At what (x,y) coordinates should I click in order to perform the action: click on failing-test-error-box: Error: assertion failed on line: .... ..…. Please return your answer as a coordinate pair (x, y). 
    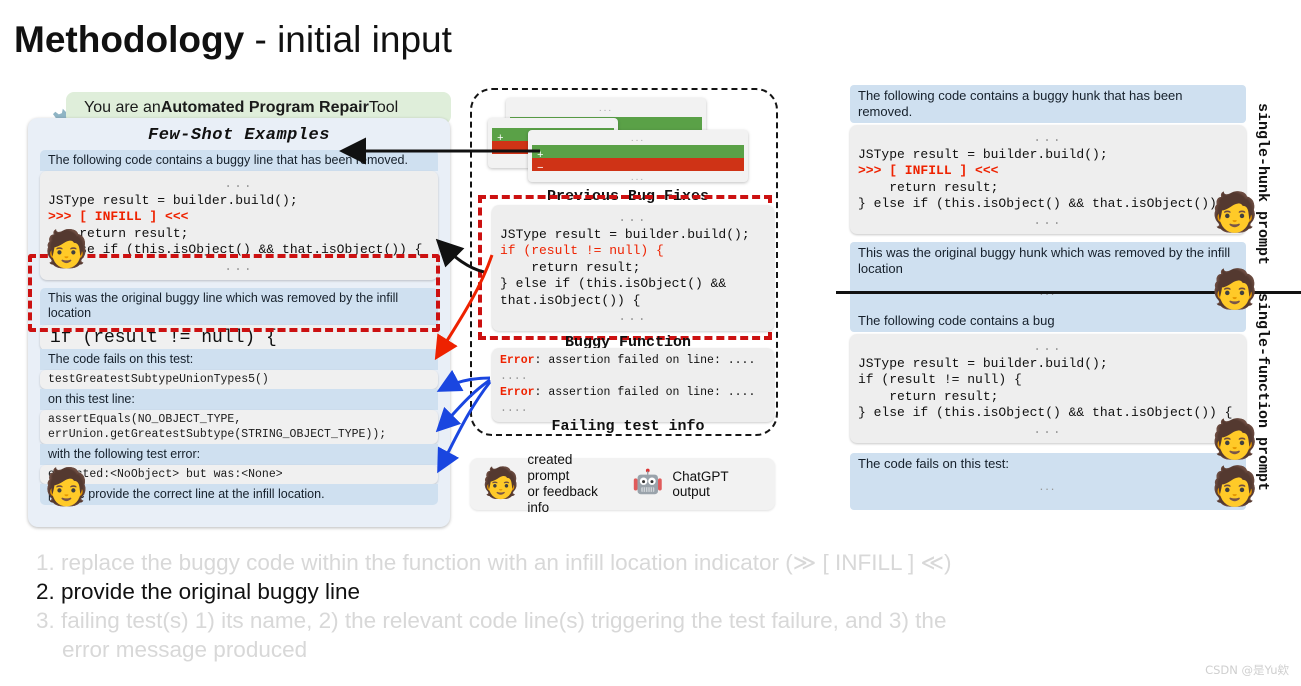
    Looking at the image, I should click on (633, 385).